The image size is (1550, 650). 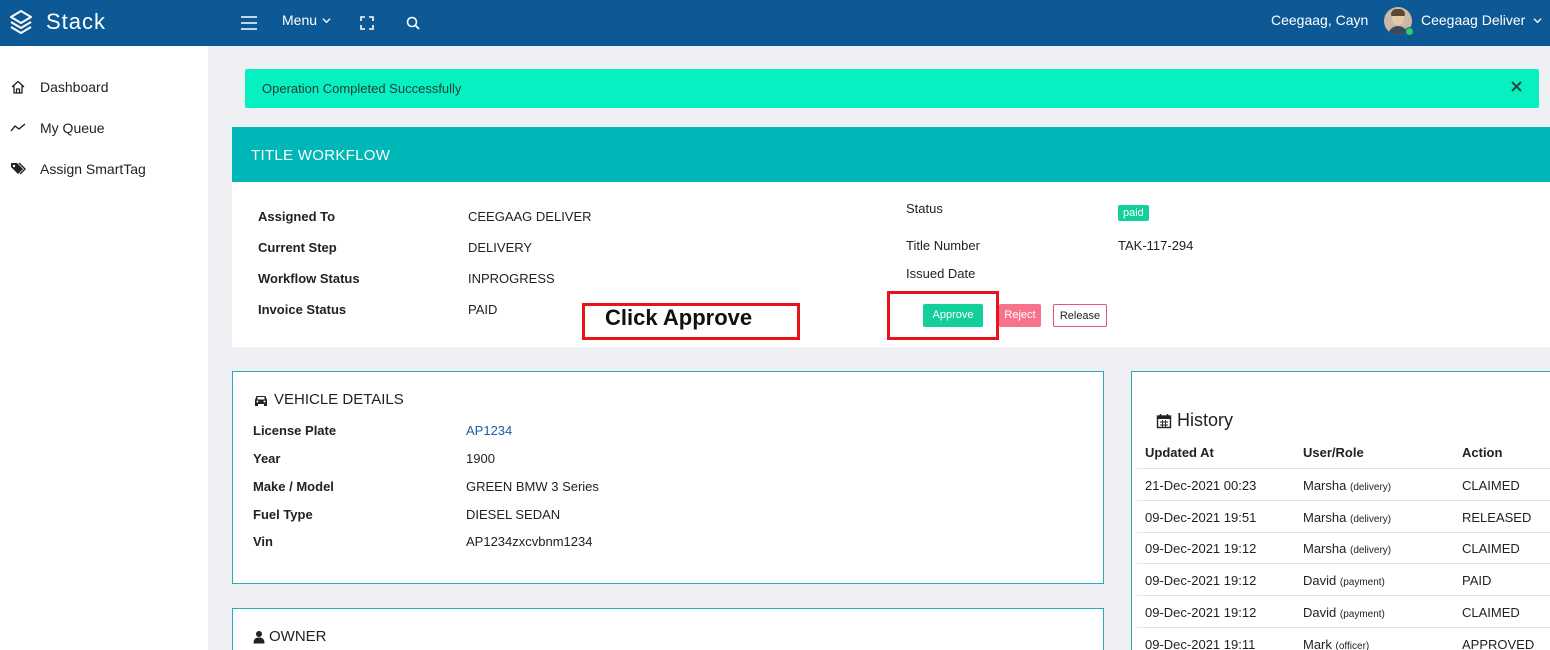 I want to click on updated-at-cell: 21-Dec-2021 00:23, so click(x=1201, y=485).